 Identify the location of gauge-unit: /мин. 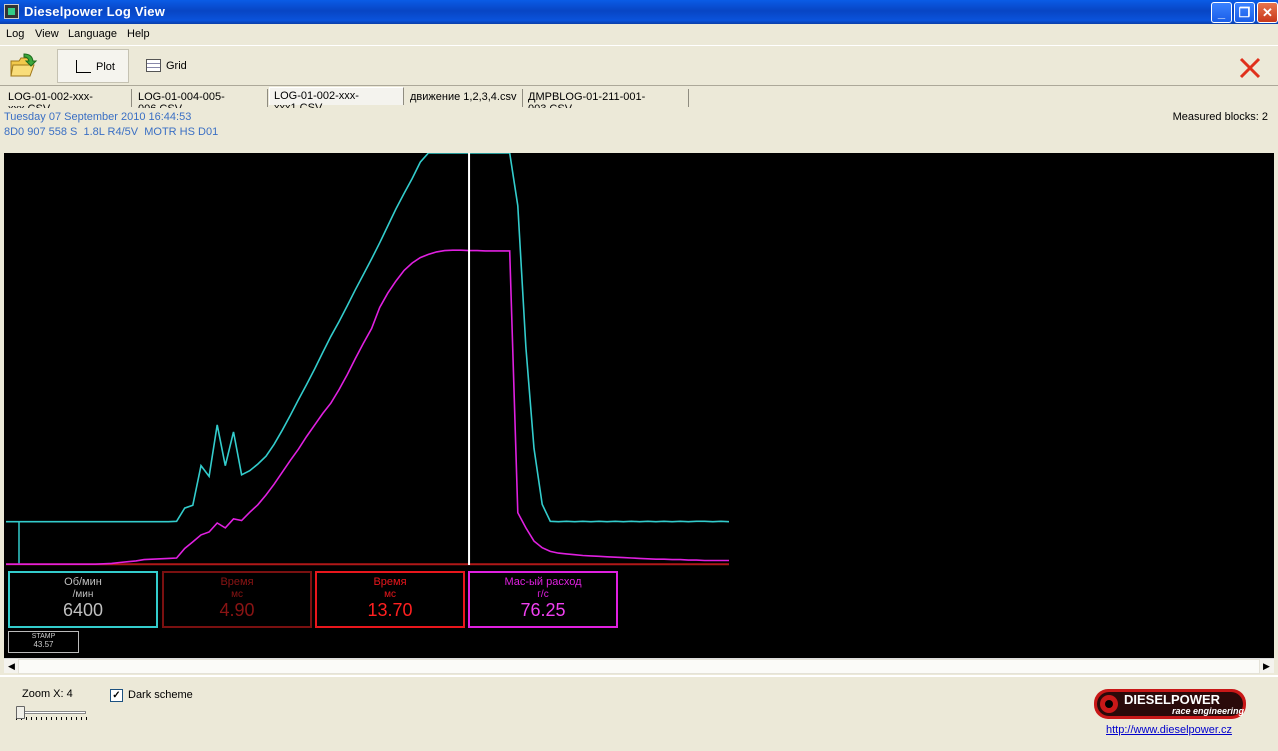
(83, 594).